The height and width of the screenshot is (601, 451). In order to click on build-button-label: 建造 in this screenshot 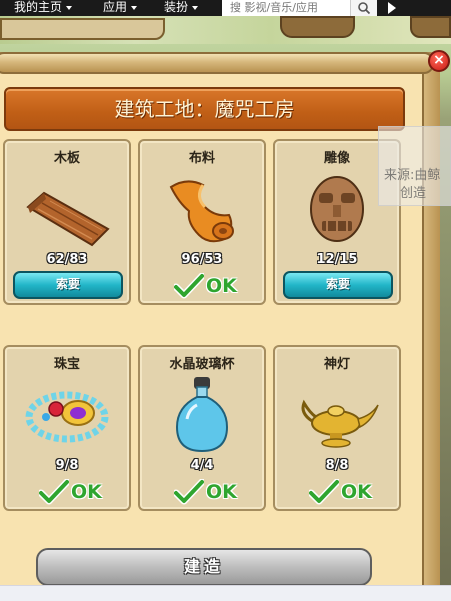, I will do `click(203, 566)`.